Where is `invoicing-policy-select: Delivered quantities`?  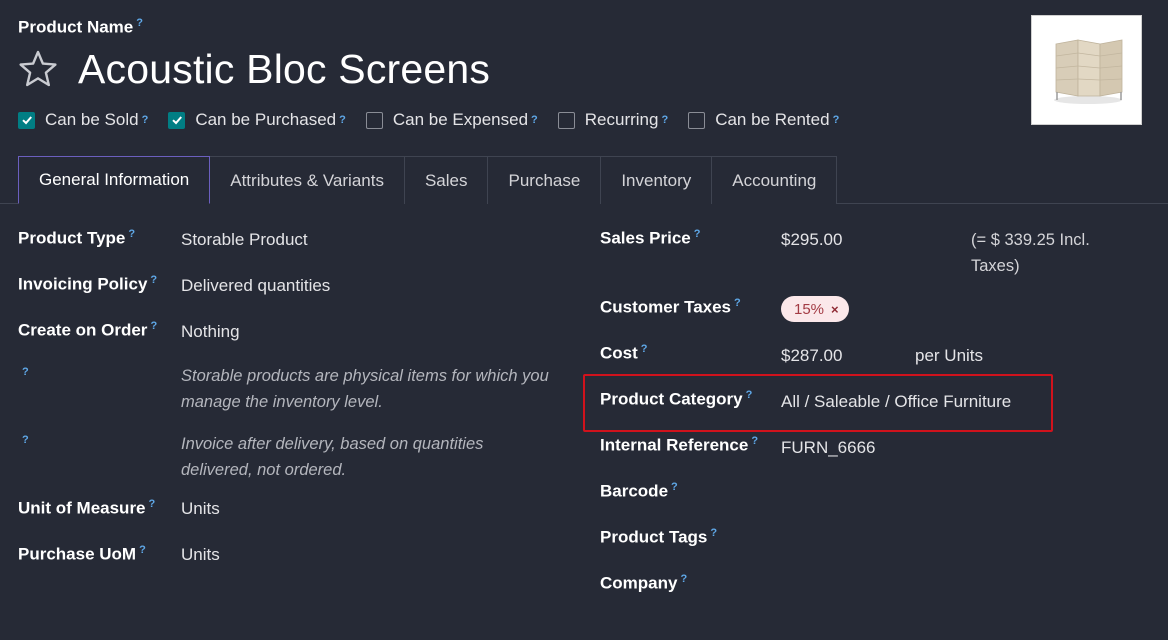
invoicing-policy-select: Delivered quantities is located at coordinates (255, 286).